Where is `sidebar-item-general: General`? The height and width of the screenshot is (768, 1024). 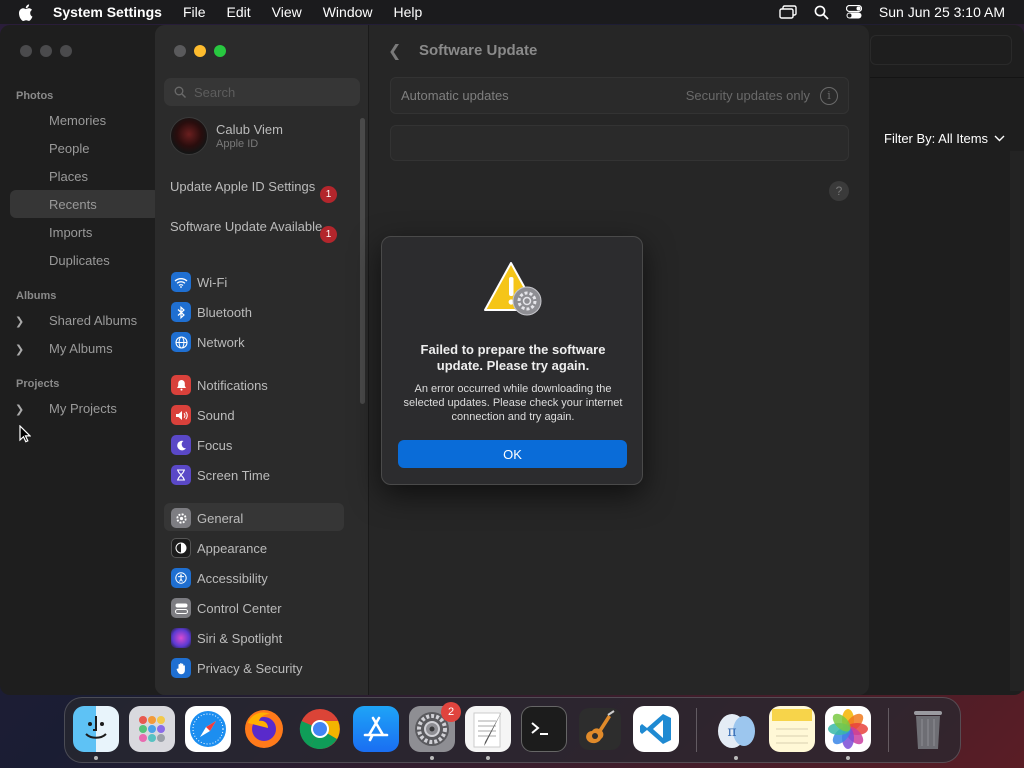
sidebar-item-general: General is located at coordinates (207, 518).